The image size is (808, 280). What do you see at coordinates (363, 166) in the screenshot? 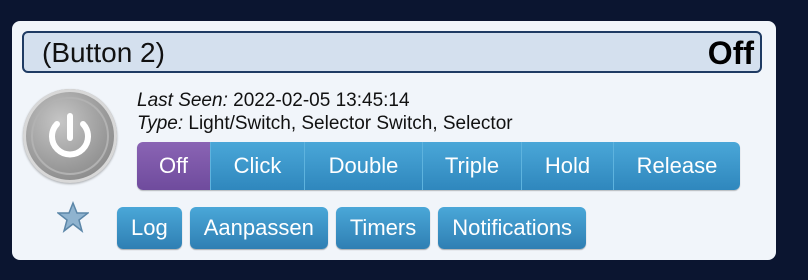
I see `selector-option-double: Double` at bounding box center [363, 166].